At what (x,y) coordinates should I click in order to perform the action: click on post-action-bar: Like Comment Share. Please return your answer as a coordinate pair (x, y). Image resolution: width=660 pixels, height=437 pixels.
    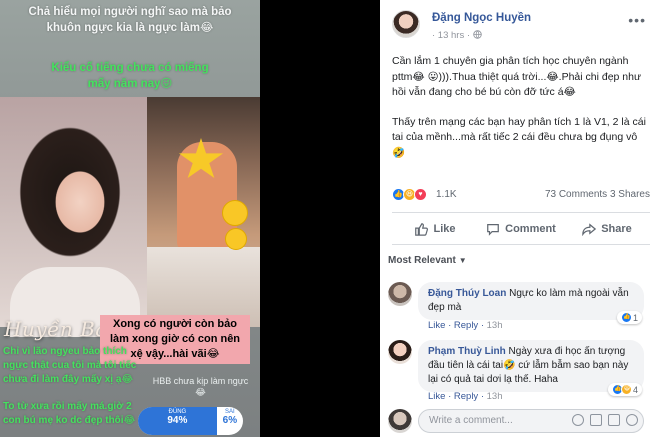
    Looking at the image, I should click on (521, 228).